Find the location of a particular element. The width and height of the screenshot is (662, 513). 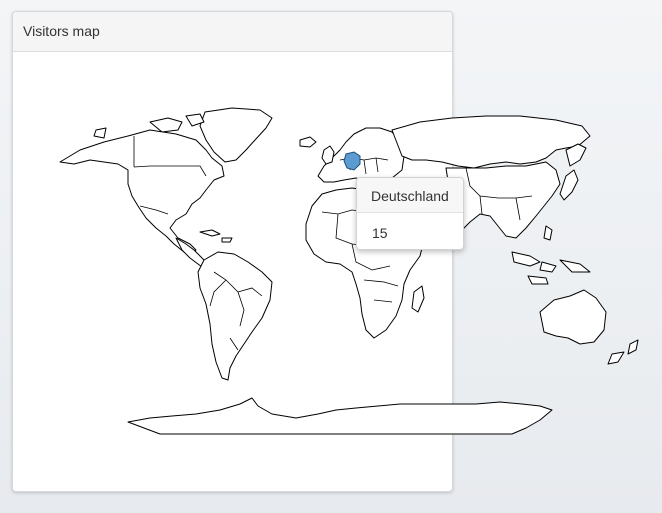

map-region-japan is located at coordinates (569, 185).